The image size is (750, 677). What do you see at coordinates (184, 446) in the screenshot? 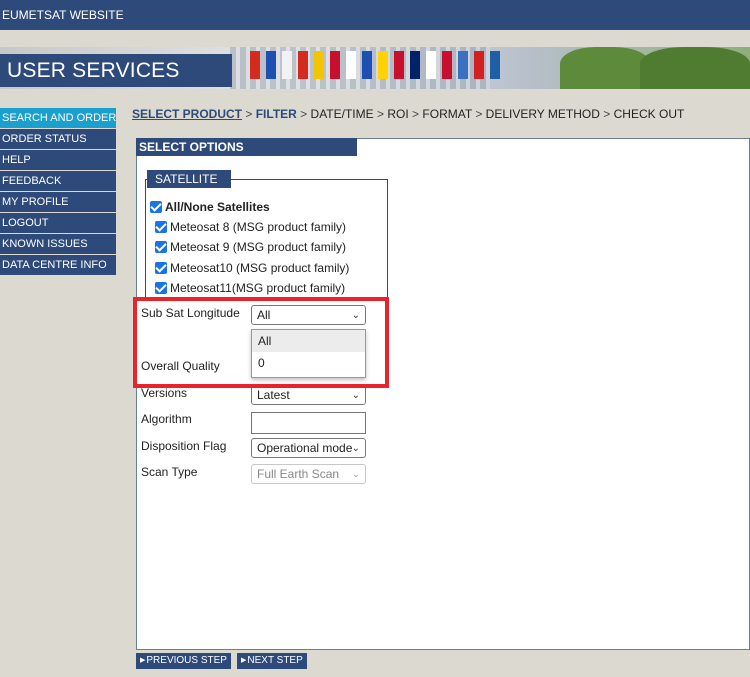
I see `disposition-flag-label: Disposition Flag` at bounding box center [184, 446].